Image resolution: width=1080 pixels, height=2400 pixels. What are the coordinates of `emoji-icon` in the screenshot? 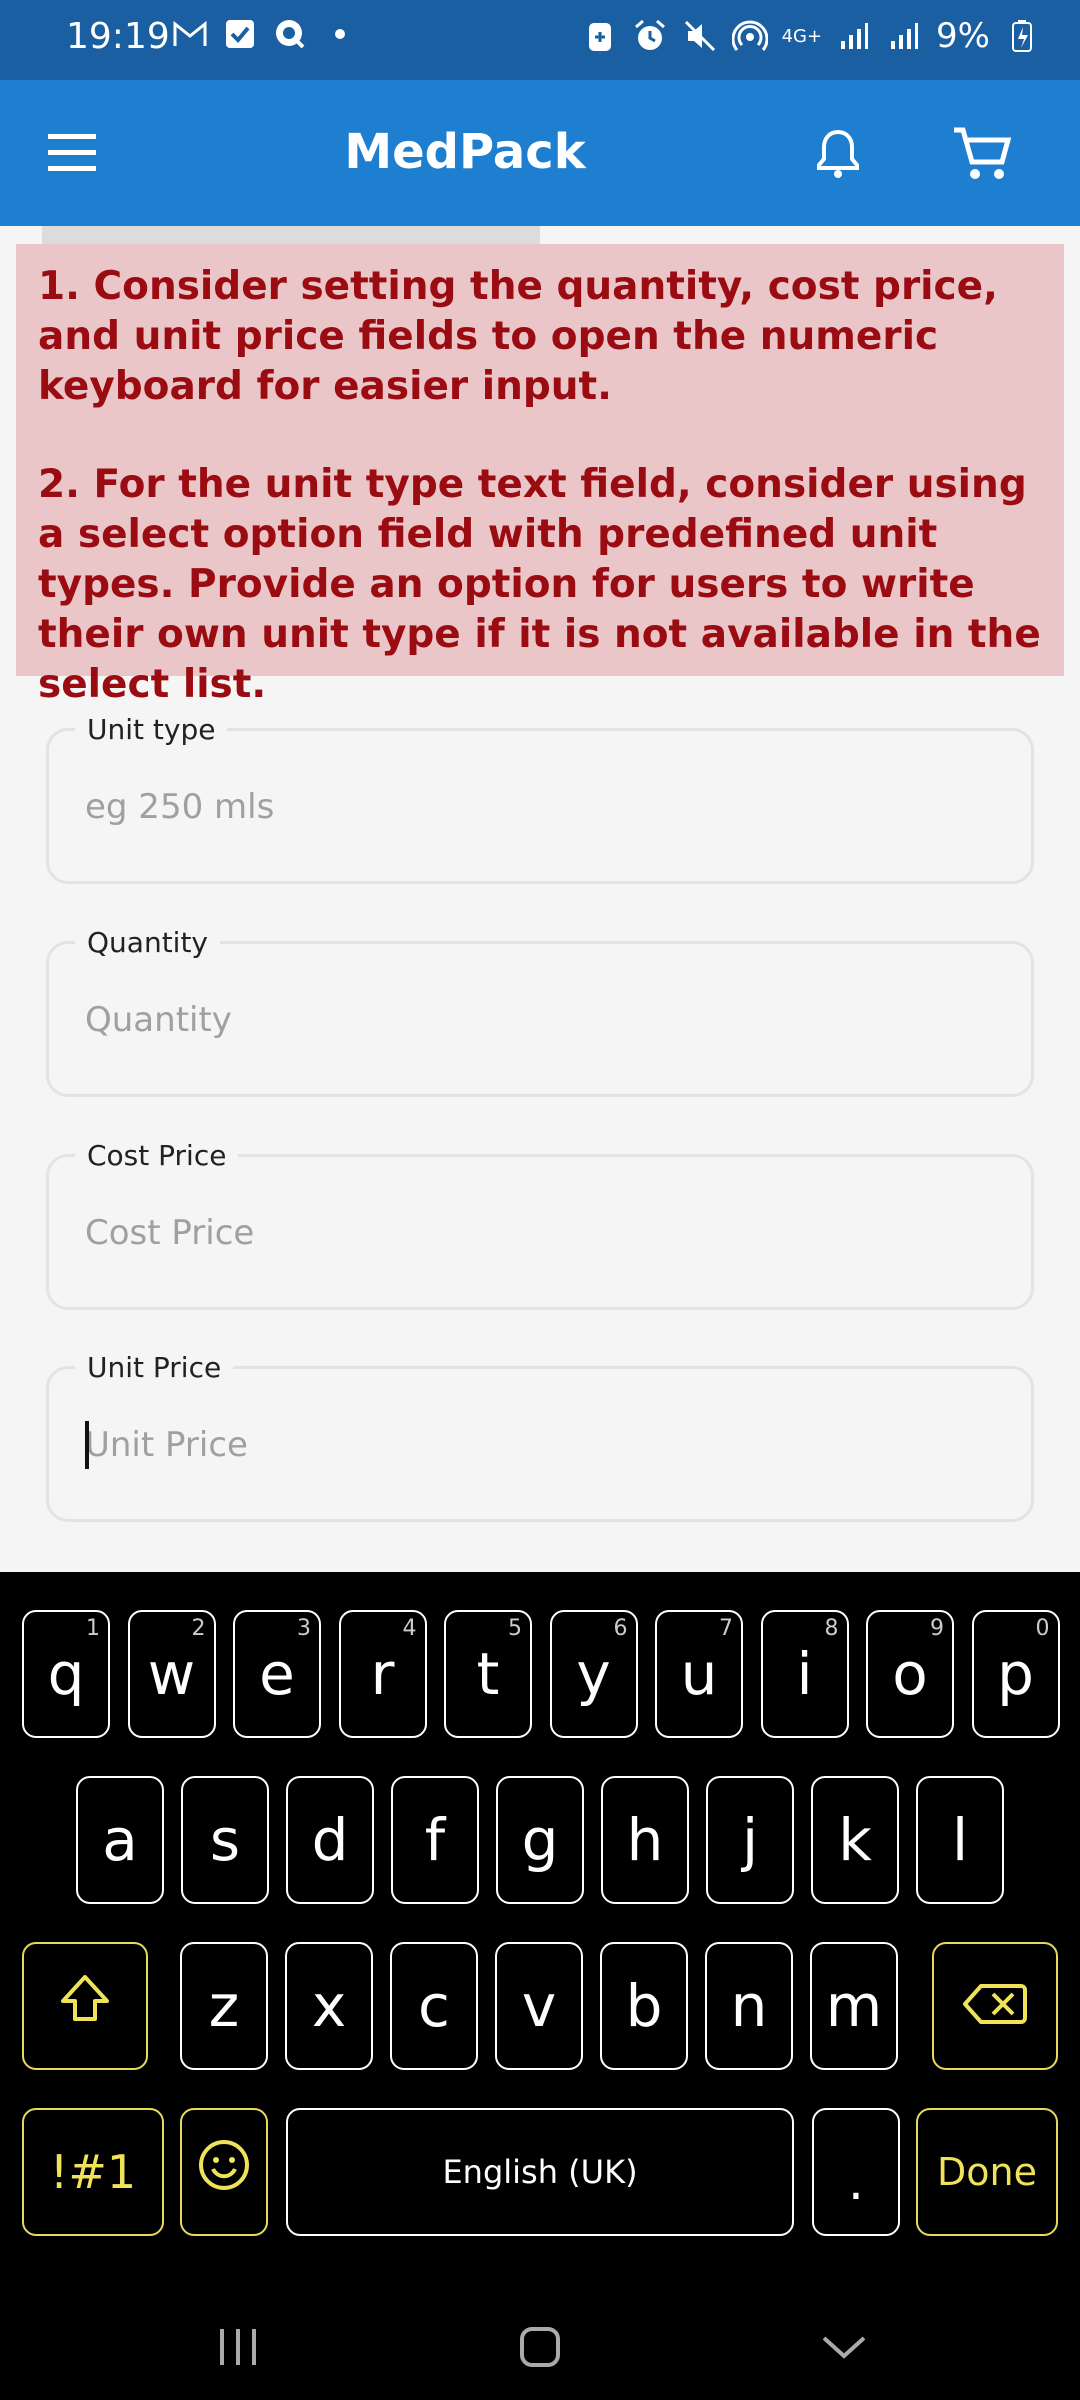 It's located at (224, 2172).